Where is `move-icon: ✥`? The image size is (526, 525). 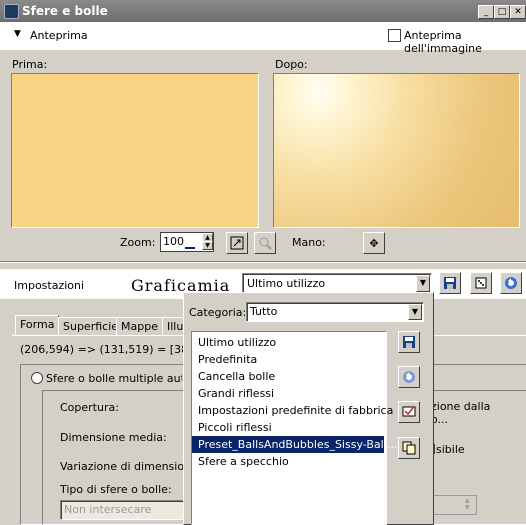
move-icon: ✥ is located at coordinates (374, 243).